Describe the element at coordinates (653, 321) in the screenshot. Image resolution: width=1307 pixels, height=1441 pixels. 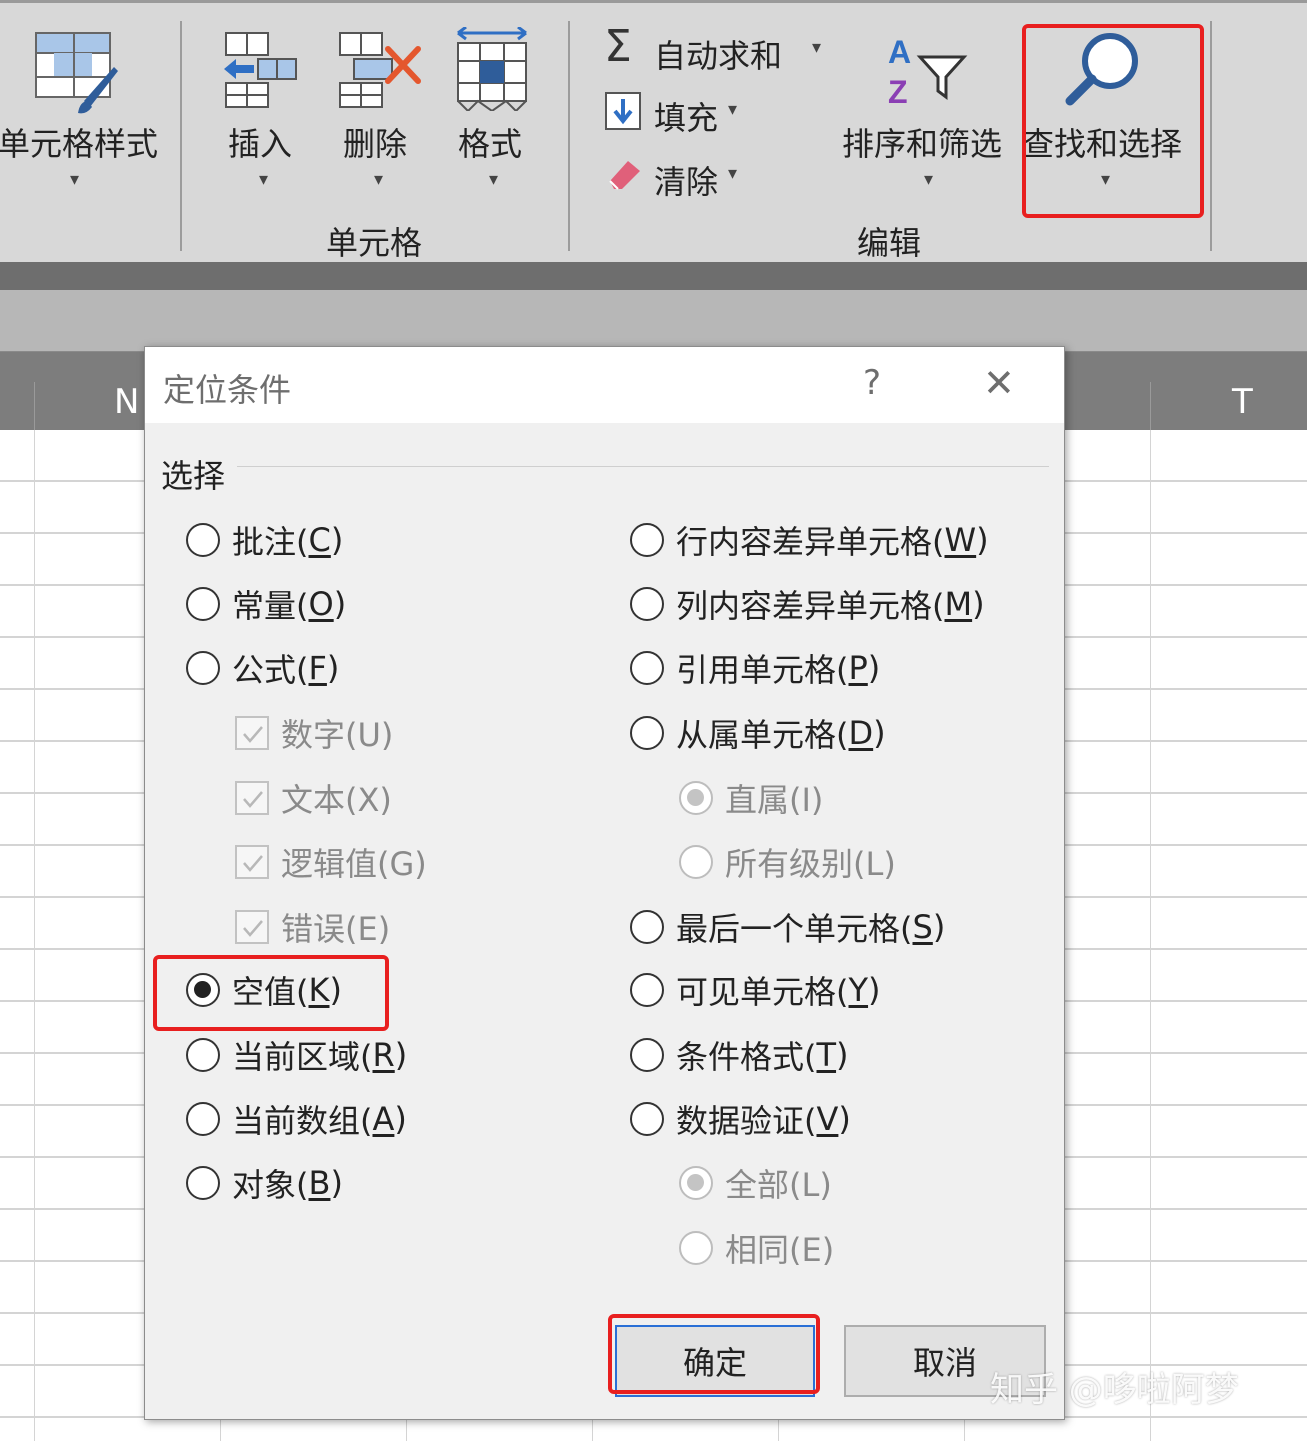
I see `formula-bar` at that location.